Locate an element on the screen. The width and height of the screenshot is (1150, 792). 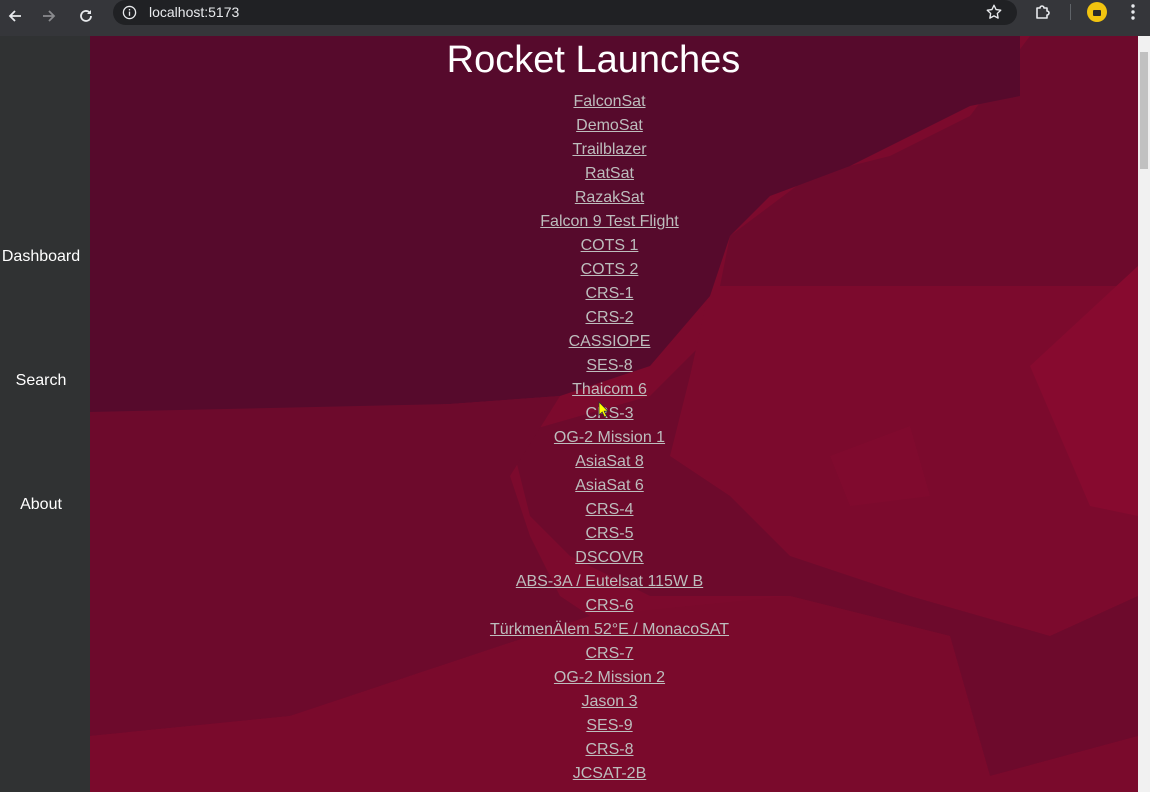
profile-avatar-icon is located at coordinates (1097, 12).